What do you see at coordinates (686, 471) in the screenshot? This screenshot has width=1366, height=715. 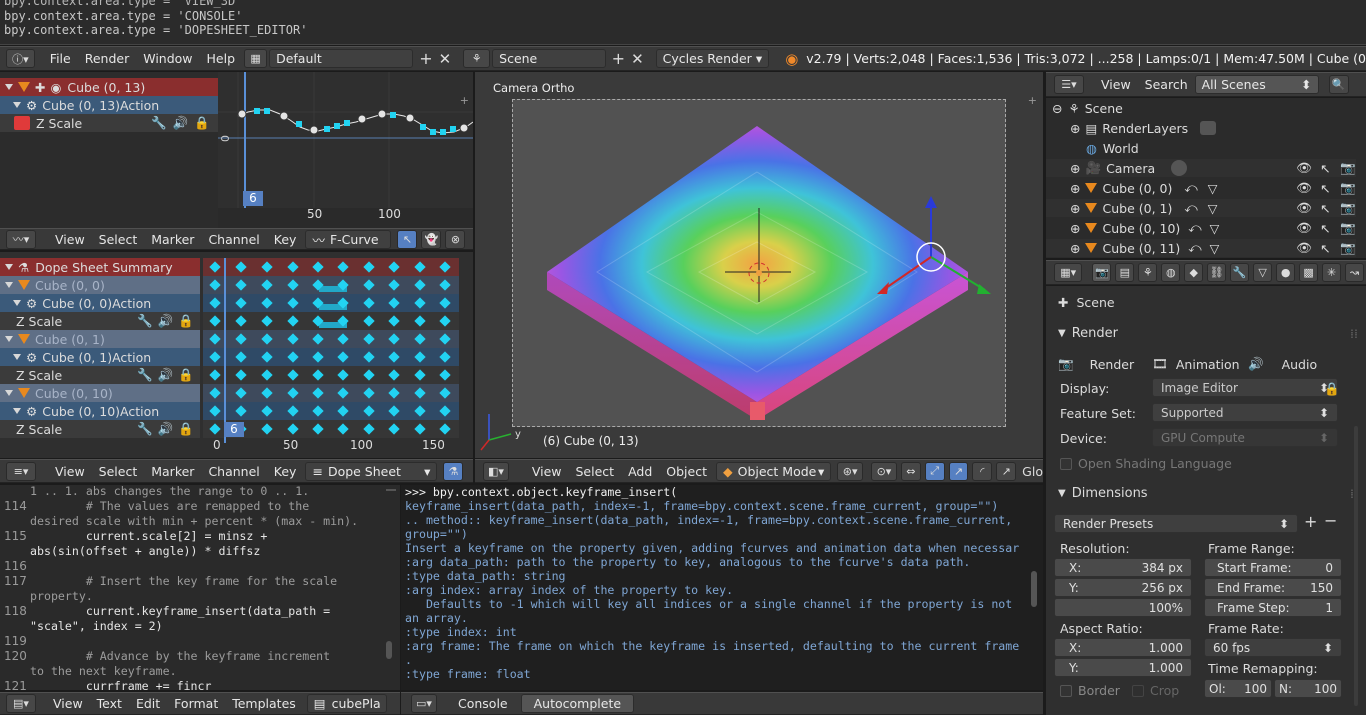 I see `menu-object: Object` at bounding box center [686, 471].